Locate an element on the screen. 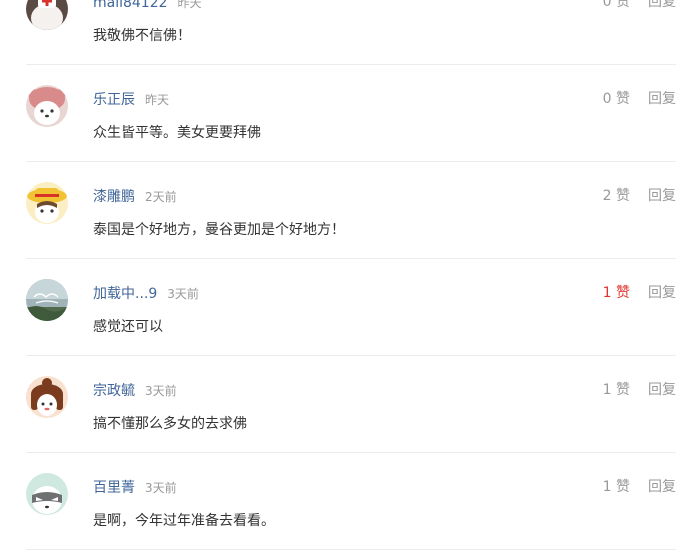 The image size is (696, 556). comment-time: 2天前 is located at coordinates (161, 197).